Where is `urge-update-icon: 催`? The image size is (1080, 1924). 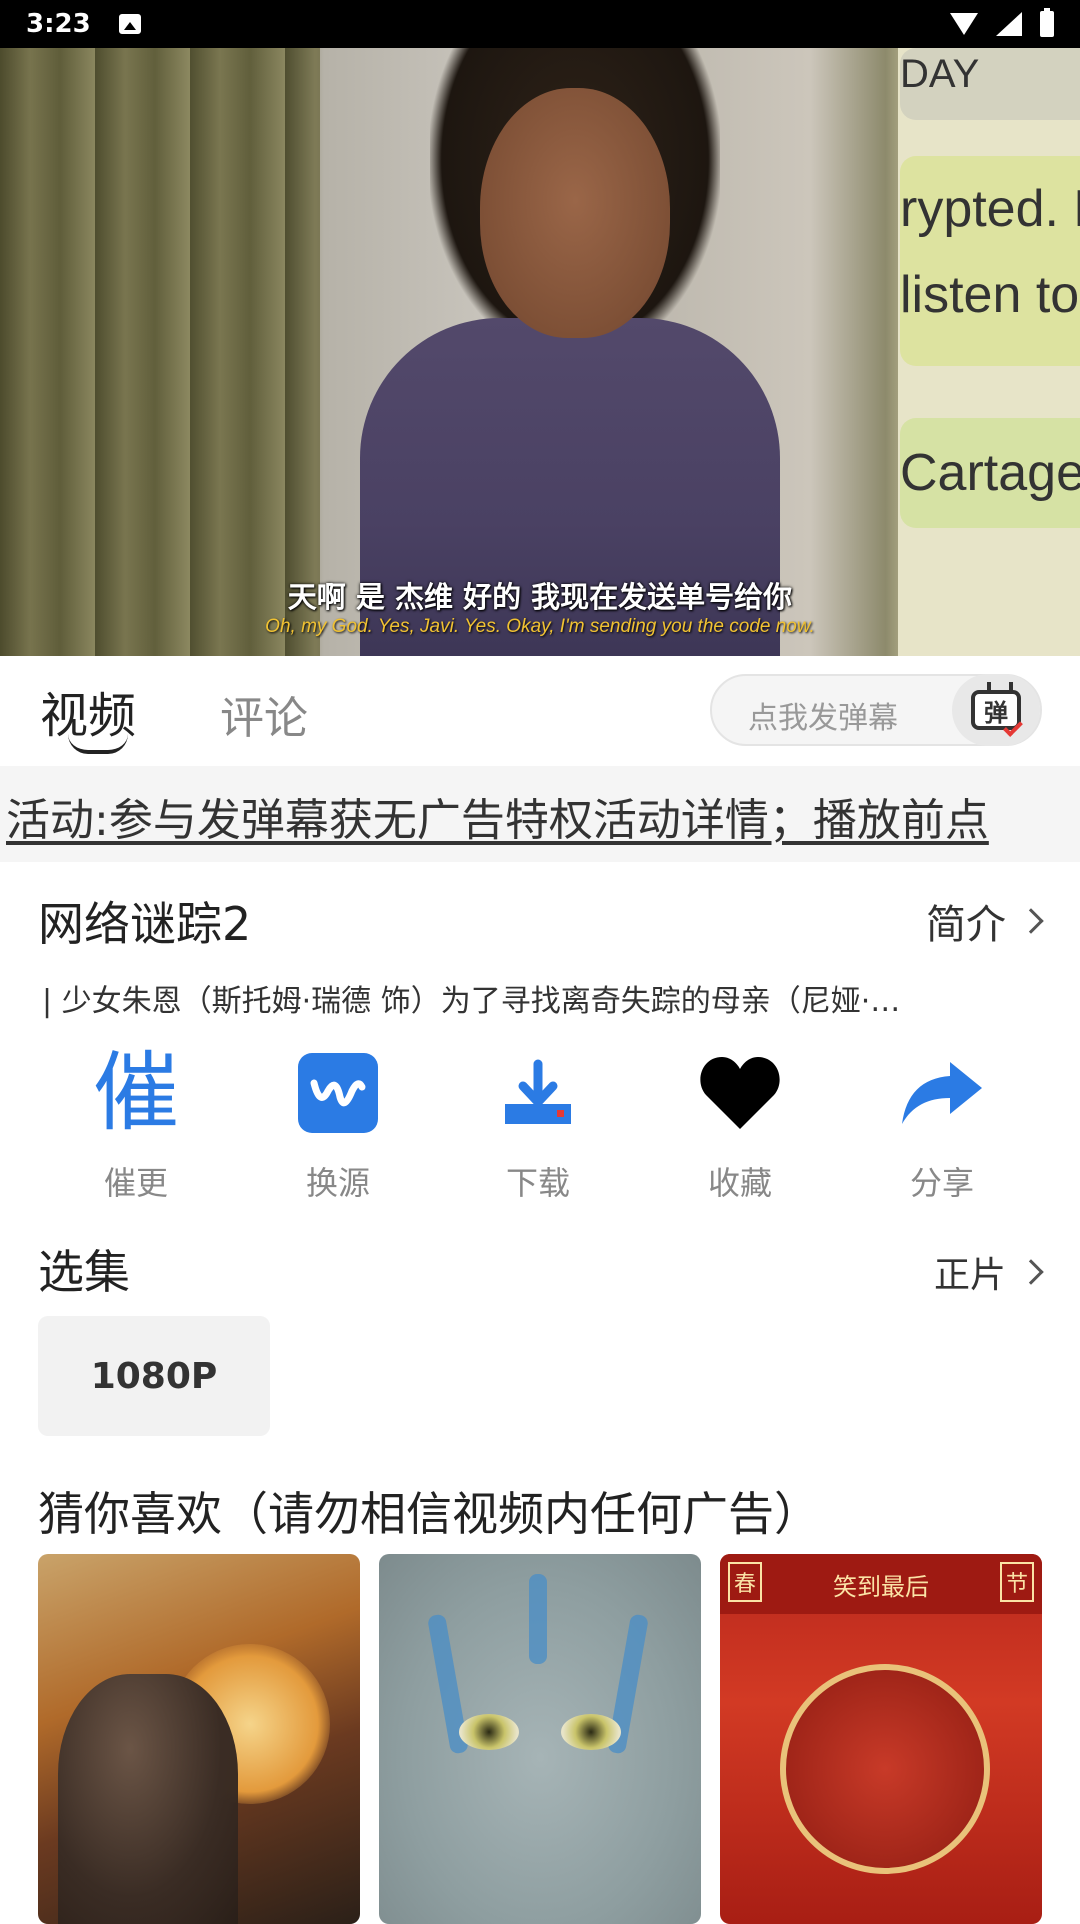
urge-update-icon: 催 is located at coordinates (136, 1093).